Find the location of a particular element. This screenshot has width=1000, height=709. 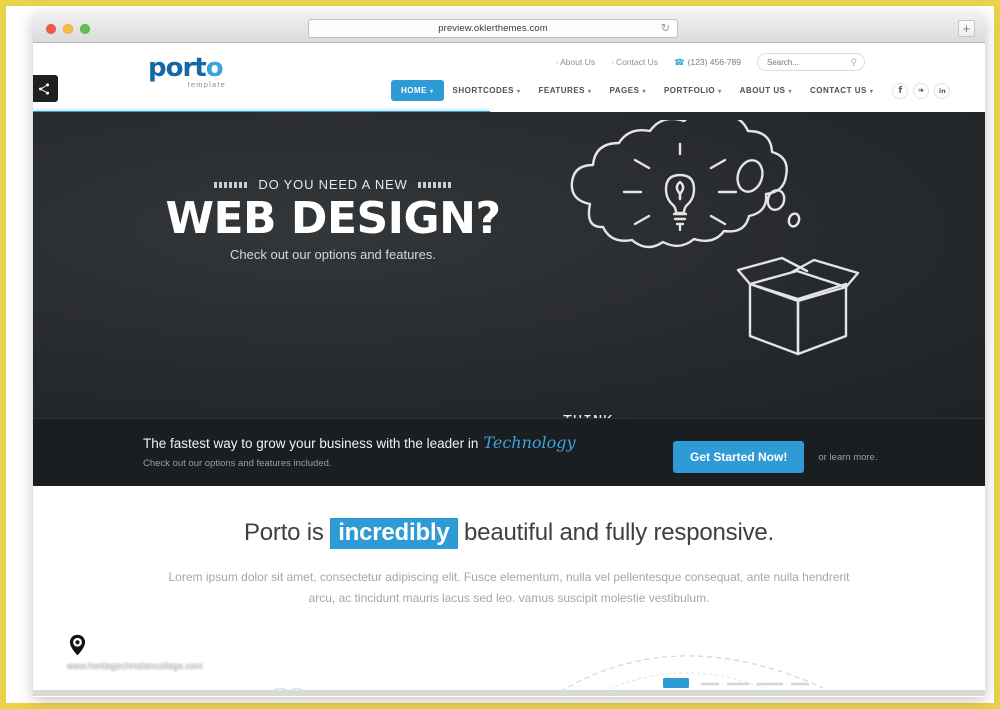

header-utility-bar: ›About Us ›Contact Us ☎(123) 456-789 ⚲ is located at coordinates (710, 62).